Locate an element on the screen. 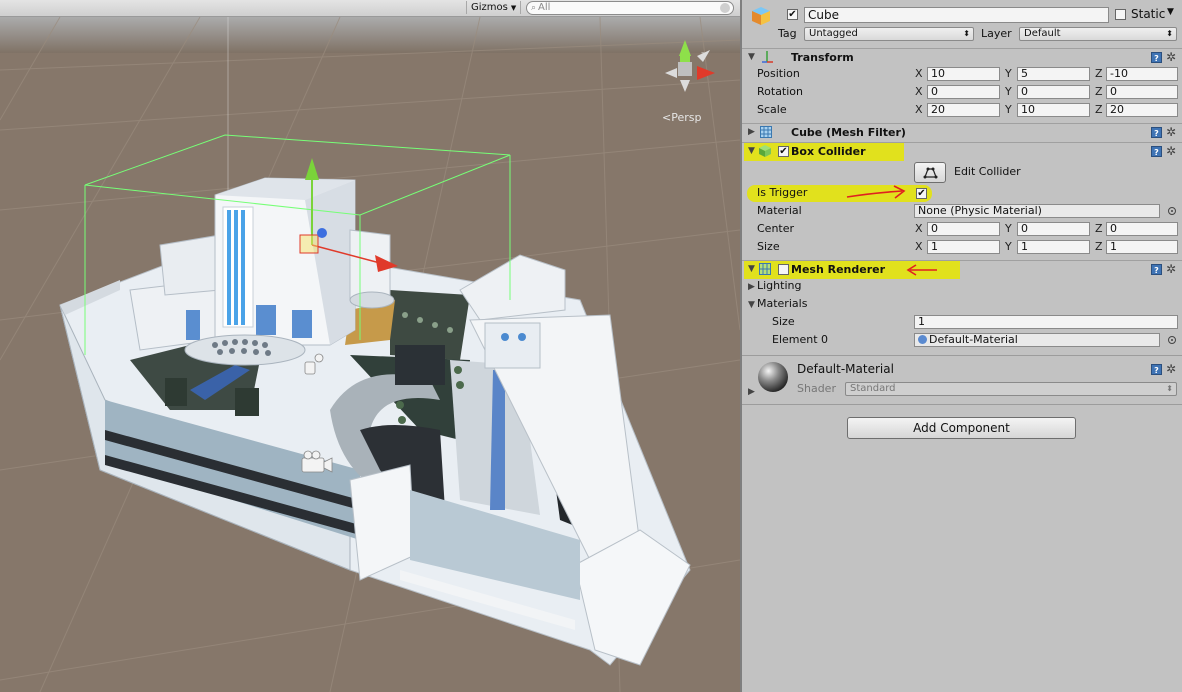 This screenshot has width=1182, height=692. rotation-z-field: 0 is located at coordinates (1142, 92).